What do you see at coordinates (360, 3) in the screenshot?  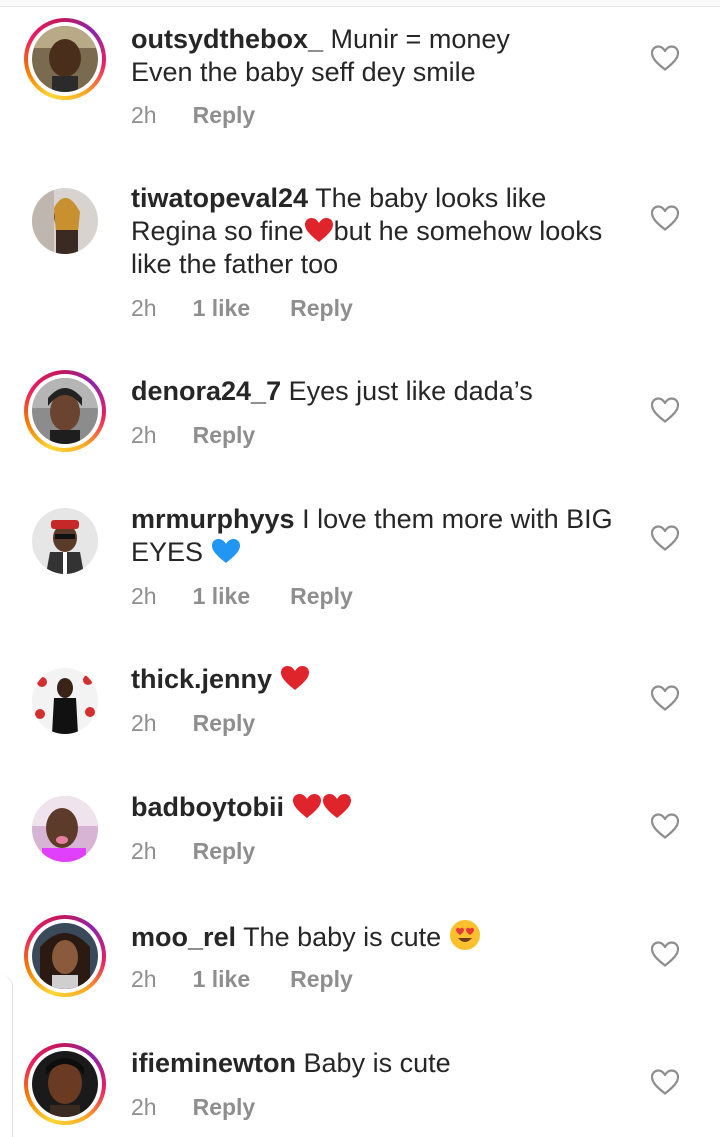 I see `top-divider` at bounding box center [360, 3].